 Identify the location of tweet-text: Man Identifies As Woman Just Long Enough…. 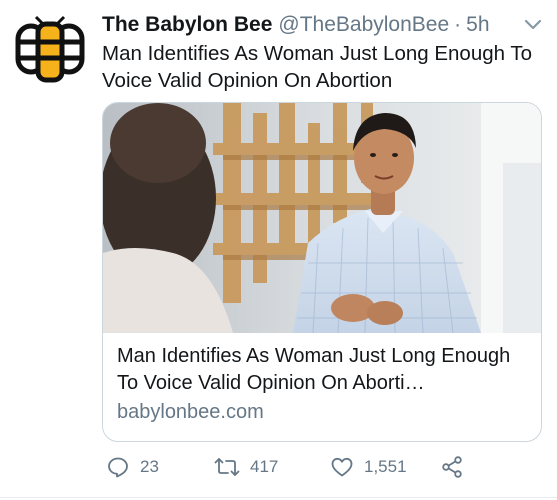
(317, 67).